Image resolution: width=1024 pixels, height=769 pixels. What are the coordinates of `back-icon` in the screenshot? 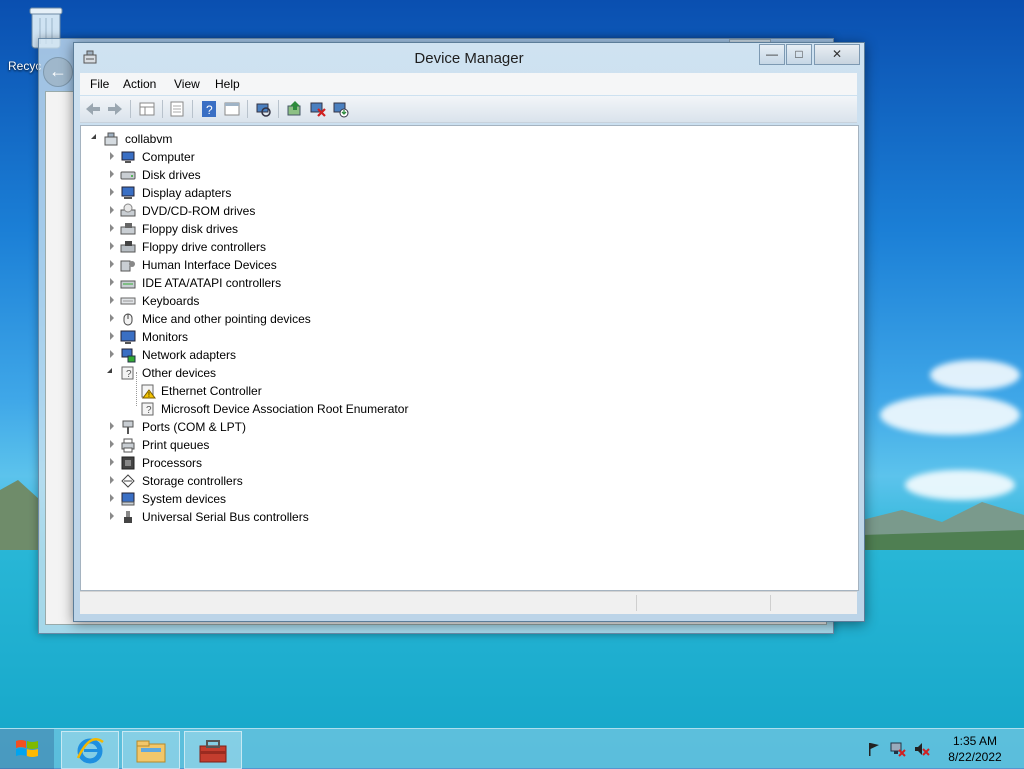 It's located at (93, 109).